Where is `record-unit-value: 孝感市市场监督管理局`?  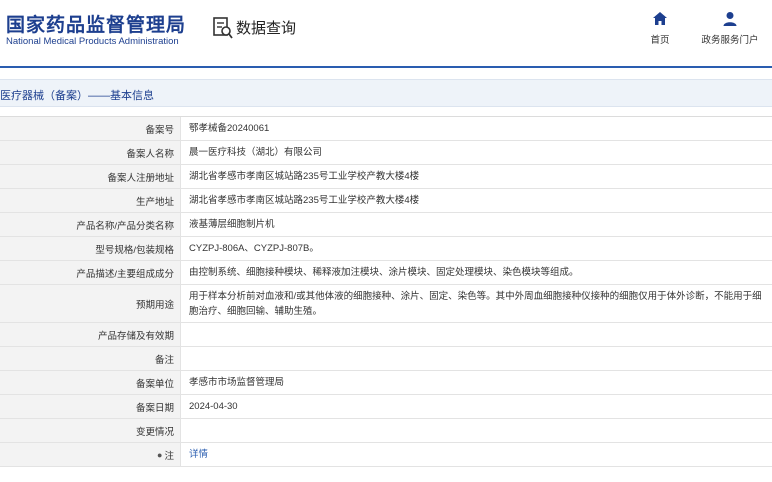
record-unit-value: 孝感市市场监督管理局 is located at coordinates (476, 382).